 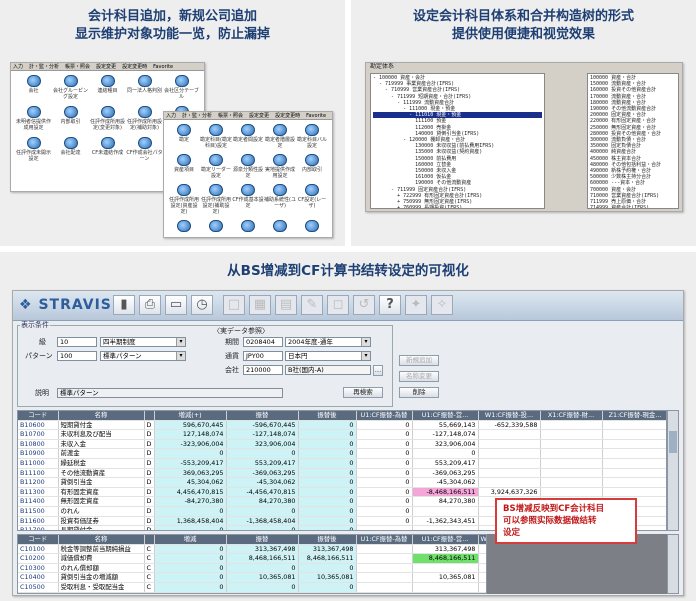 What do you see at coordinates (44, 67) in the screenshot?
I see `menu-item: 計・監・分析` at bounding box center [44, 67].